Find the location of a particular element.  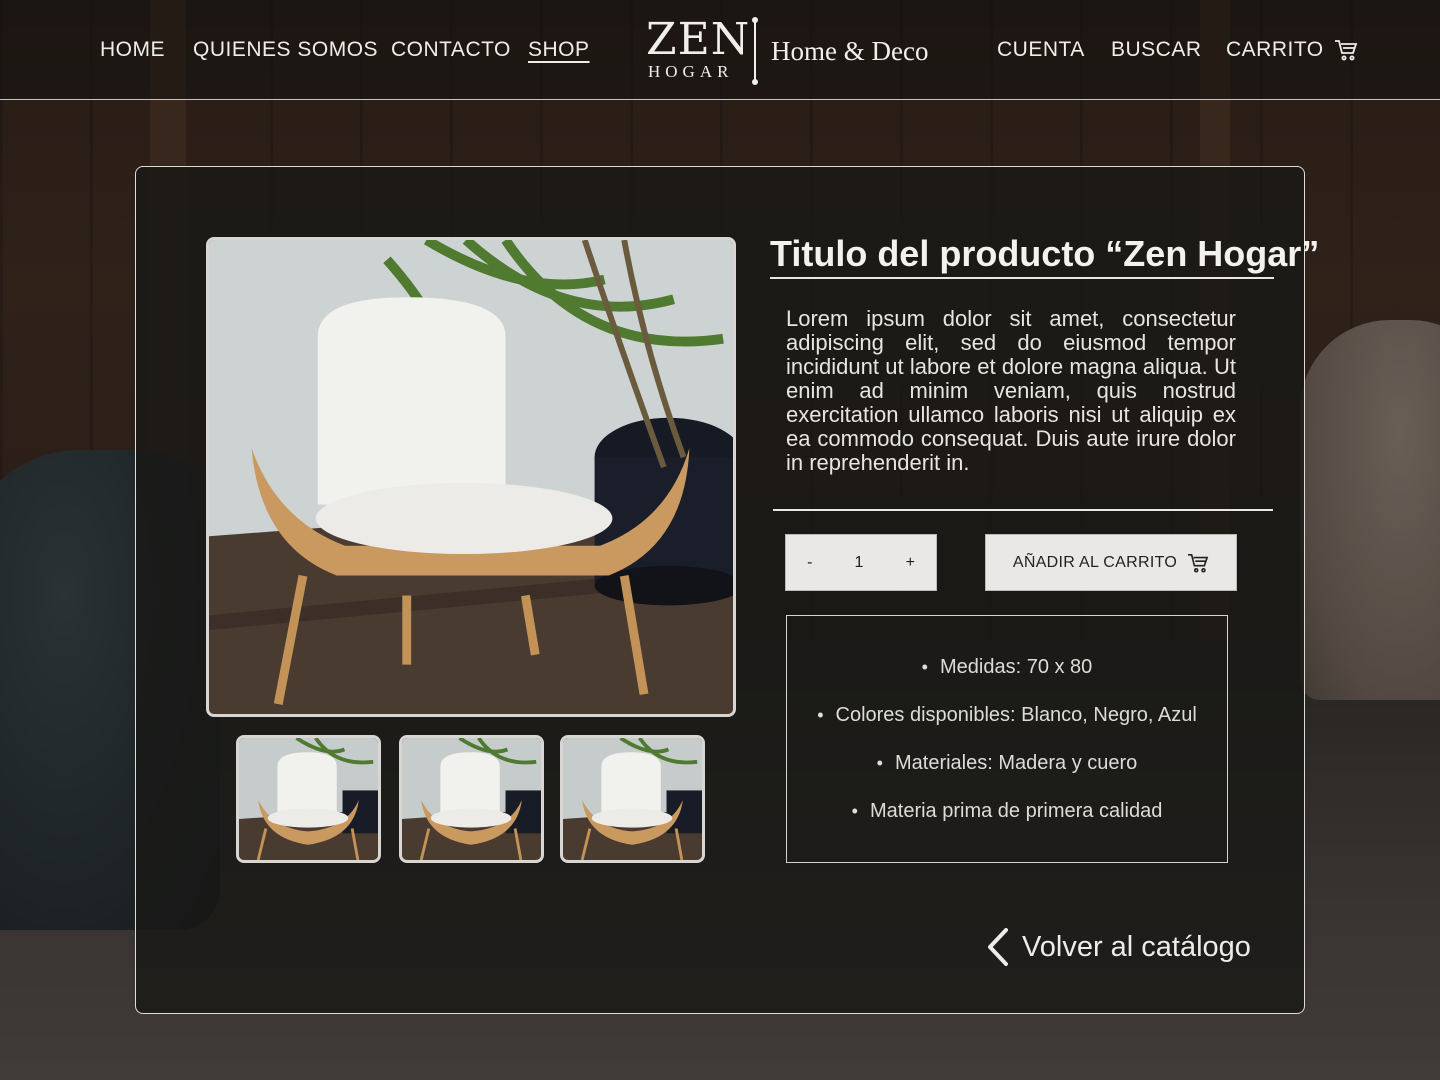

spec-item: Medidas: 70 x 80 is located at coordinates (1007, 680).